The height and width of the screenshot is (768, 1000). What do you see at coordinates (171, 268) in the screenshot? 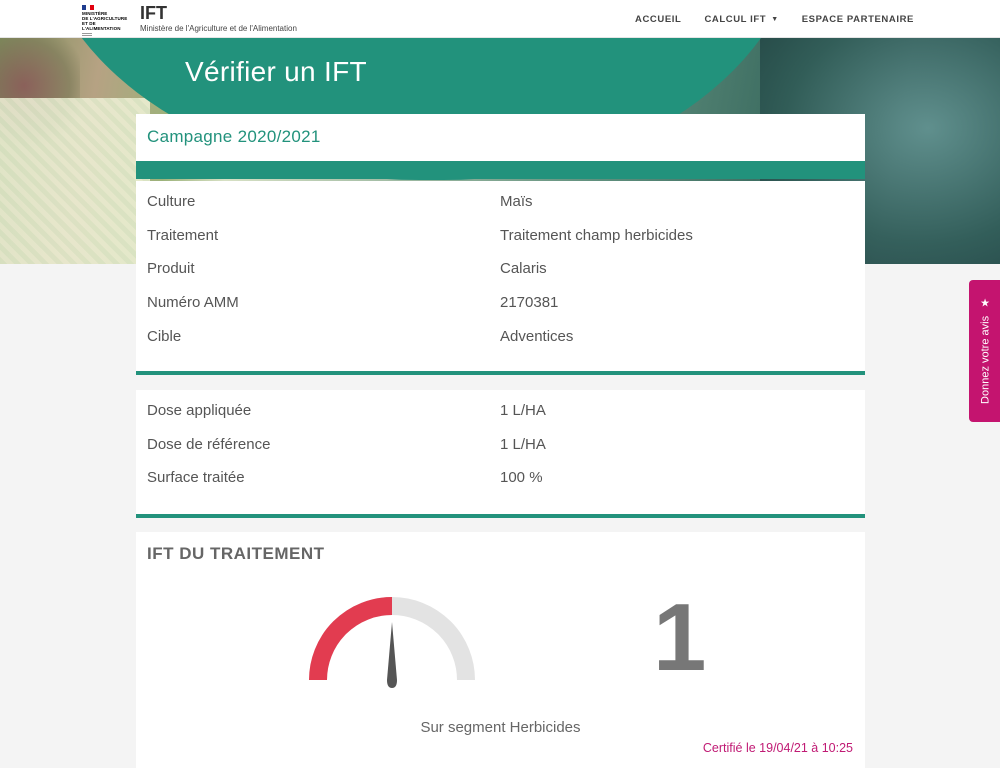
I see `detail-label: Produit` at bounding box center [171, 268].